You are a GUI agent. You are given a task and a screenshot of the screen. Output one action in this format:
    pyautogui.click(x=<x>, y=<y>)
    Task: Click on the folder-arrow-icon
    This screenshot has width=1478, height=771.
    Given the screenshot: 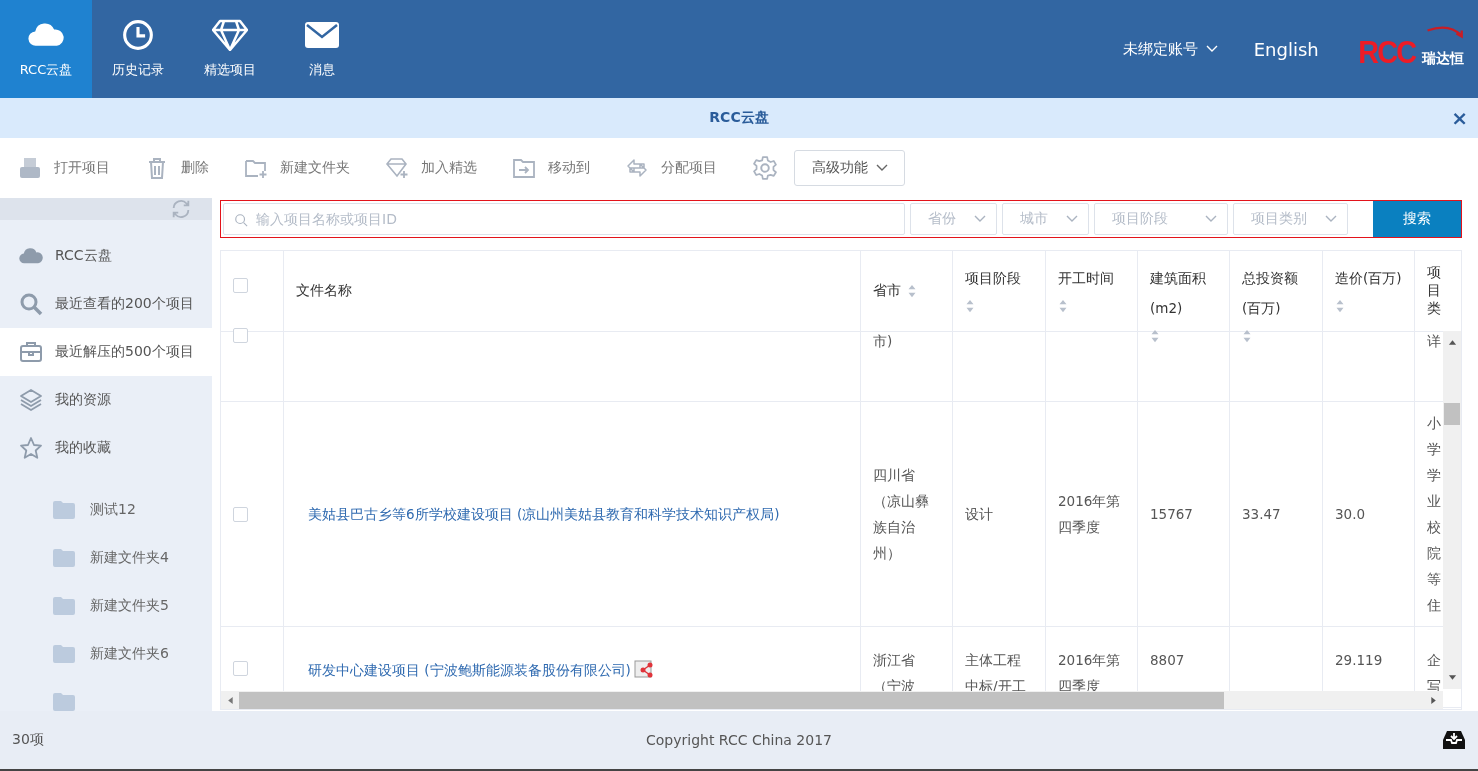 What is the action you would take?
    pyautogui.click(x=524, y=168)
    